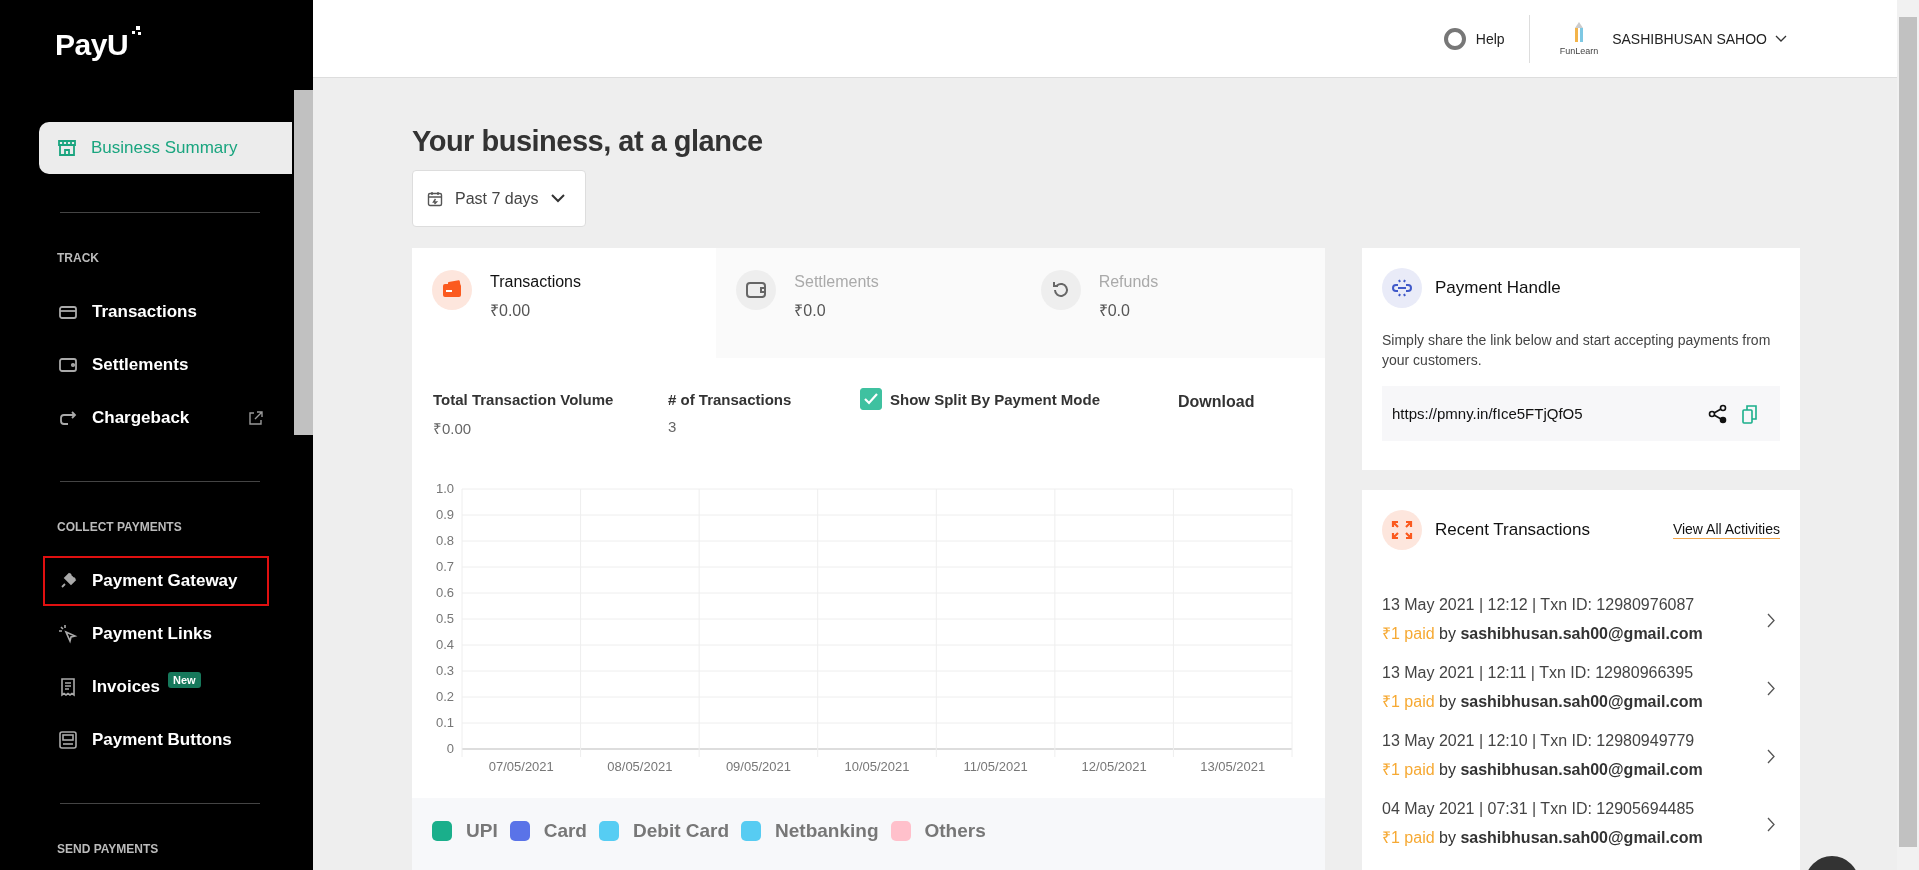  What do you see at coordinates (156, 740) in the screenshot?
I see `sidebar-item: Payment Buttons` at bounding box center [156, 740].